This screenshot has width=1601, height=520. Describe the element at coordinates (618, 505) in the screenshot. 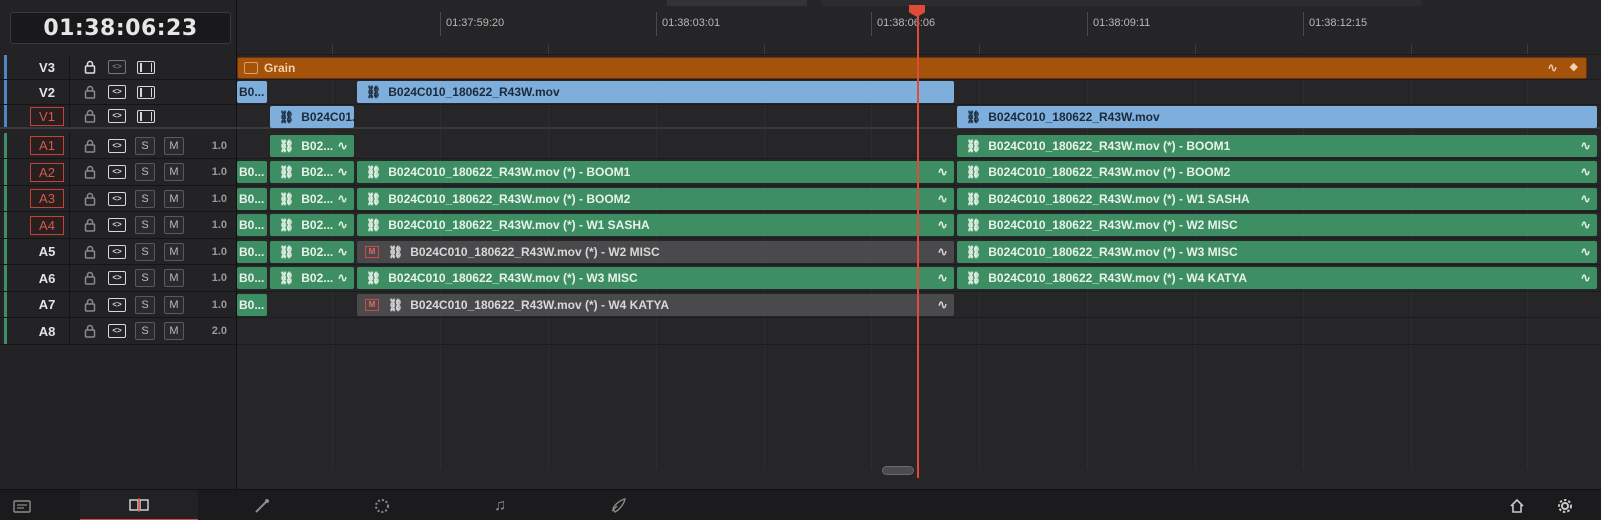

I see `deliver-page-tab` at that location.